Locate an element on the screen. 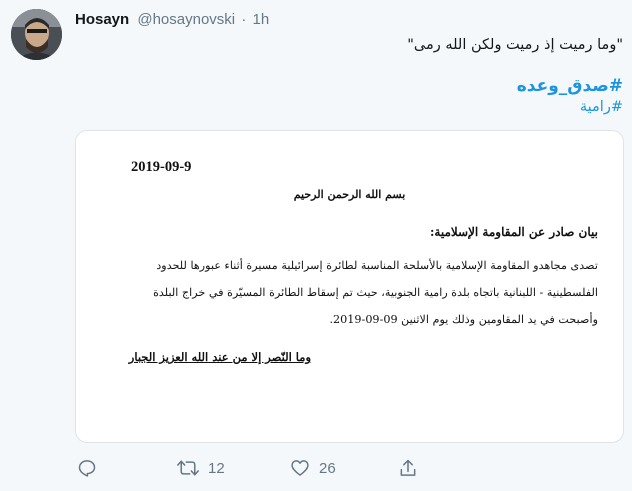  document-date: 2019-09-9 is located at coordinates (161, 167).